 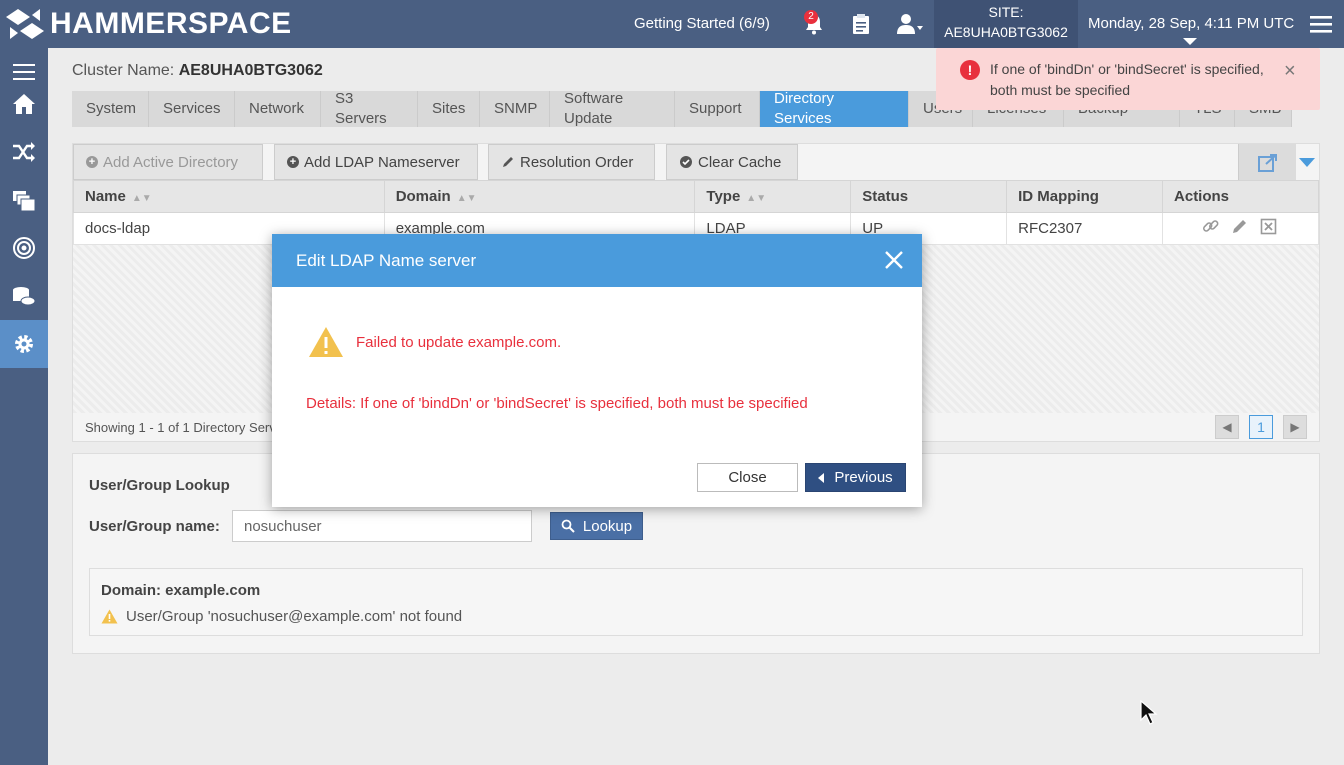 What do you see at coordinates (1085, 196) in the screenshot?
I see `column-header-id-mapping: ID Mapping` at bounding box center [1085, 196].